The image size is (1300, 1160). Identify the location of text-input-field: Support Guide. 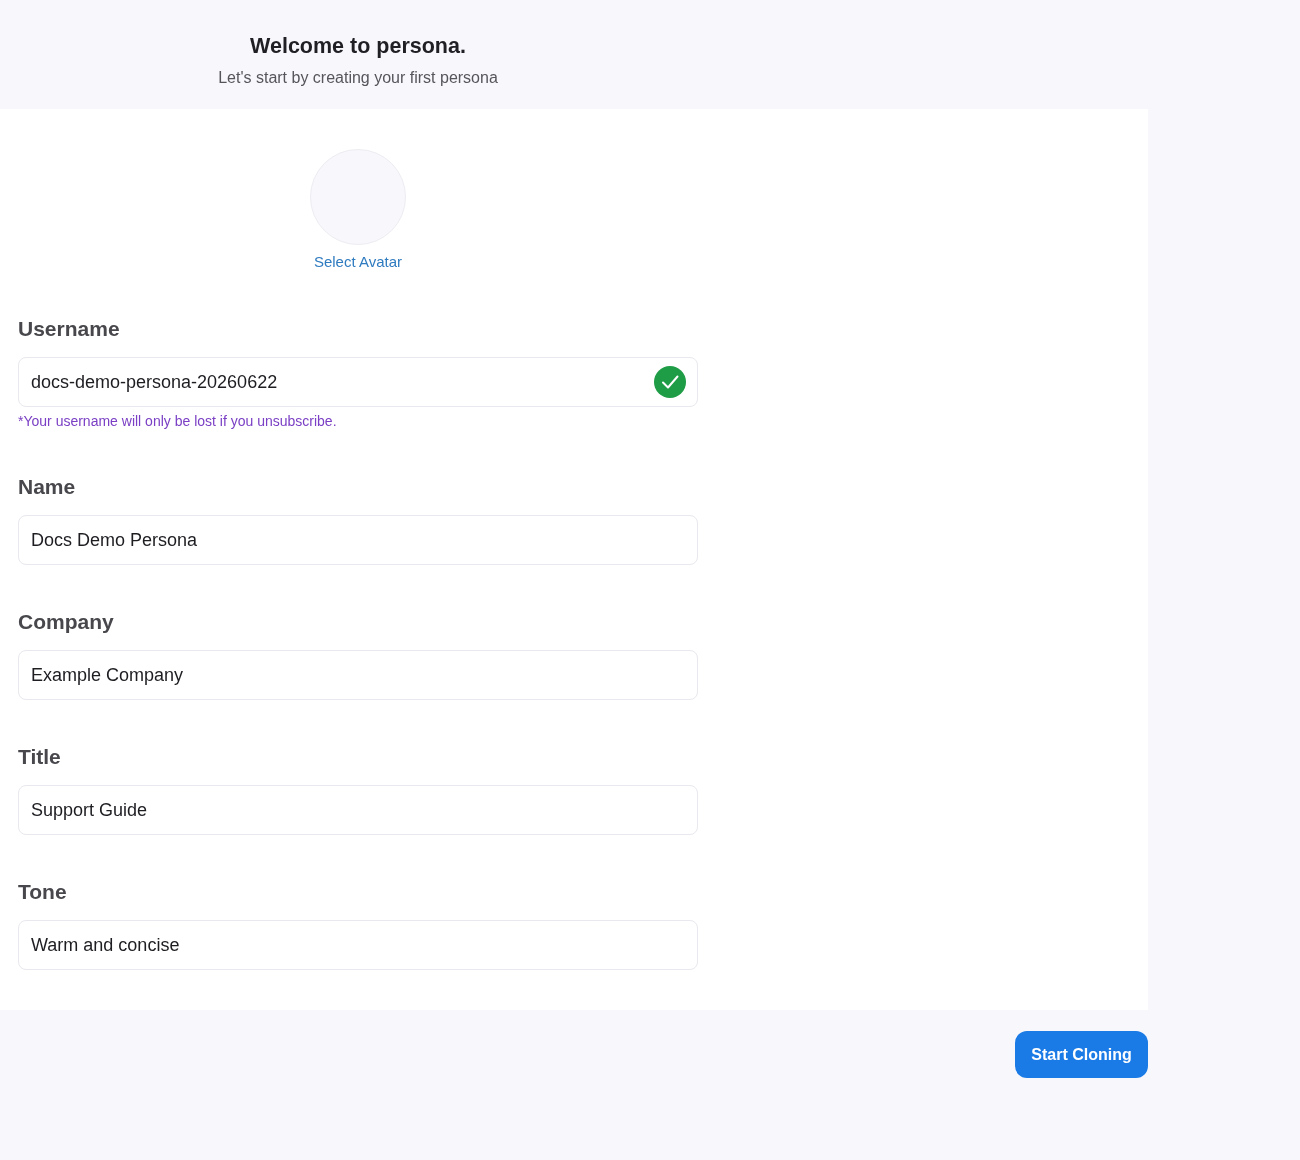
(358, 810).